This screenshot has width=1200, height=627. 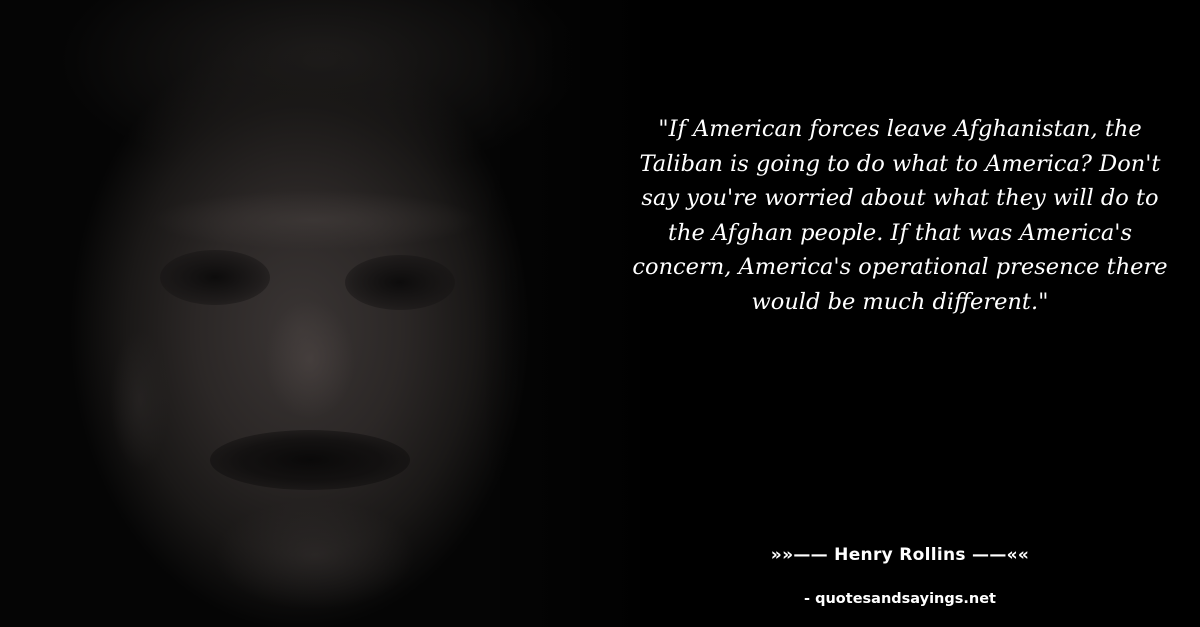 I want to click on portrait-left-eye, so click(x=215, y=277).